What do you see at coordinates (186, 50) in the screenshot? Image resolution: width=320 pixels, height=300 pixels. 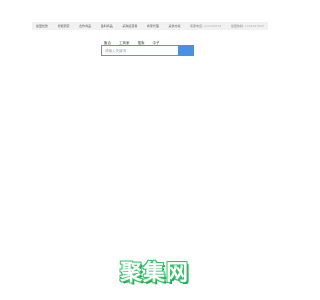 I see `search-button` at bounding box center [186, 50].